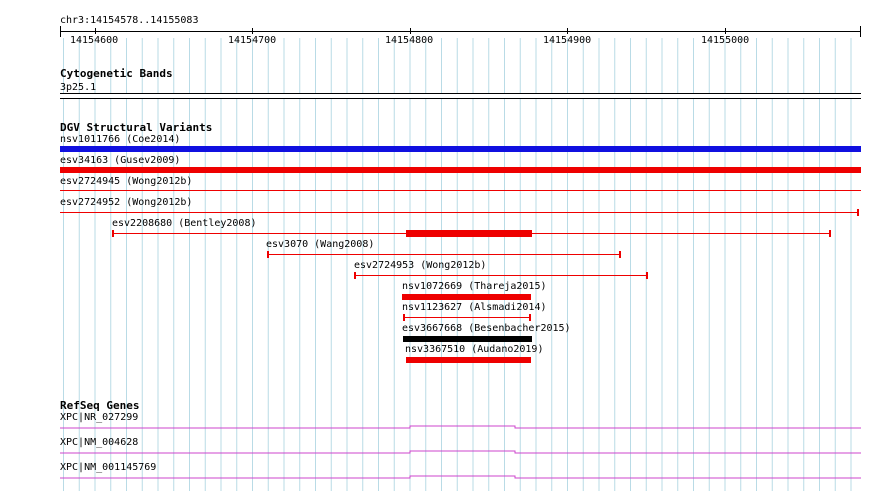 This screenshot has width=890, height=491. What do you see at coordinates (99, 442) in the screenshot?
I see `gene-label: XPC|NM_004628` at bounding box center [99, 442].